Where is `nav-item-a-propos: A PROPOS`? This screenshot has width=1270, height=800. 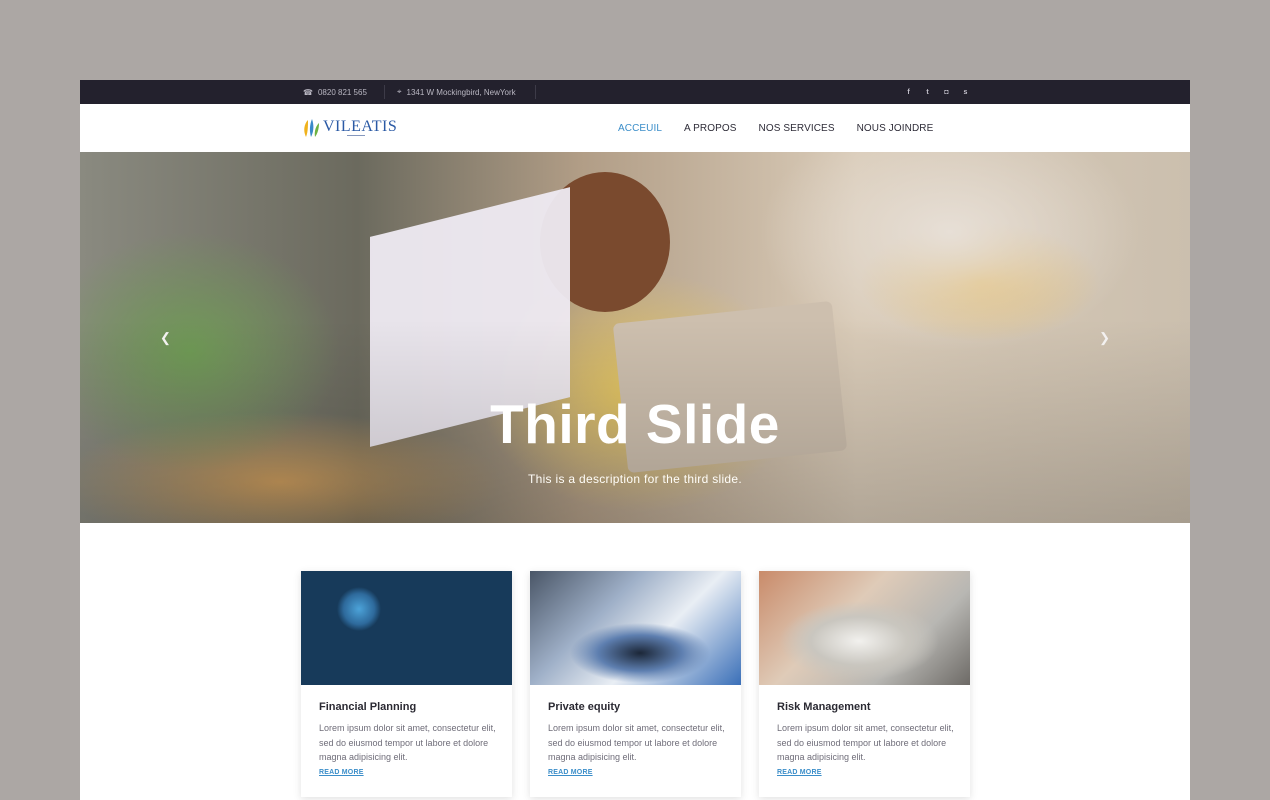 nav-item-a-propos: A PROPOS is located at coordinates (710, 128).